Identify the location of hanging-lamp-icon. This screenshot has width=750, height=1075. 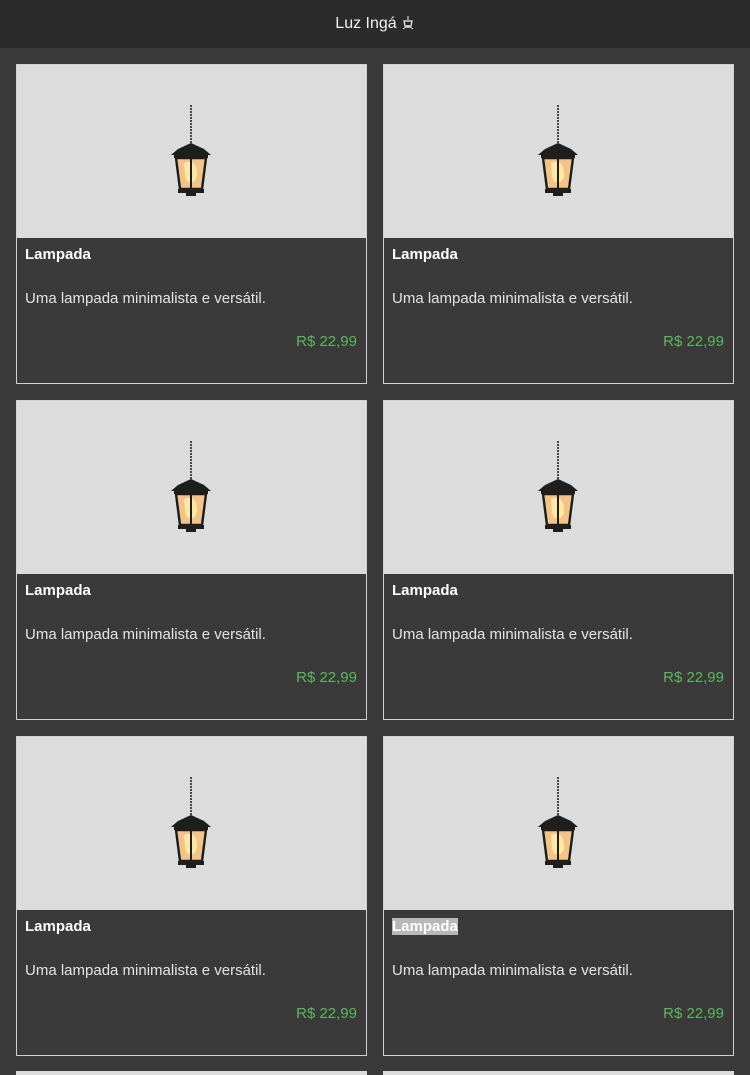
(407, 23).